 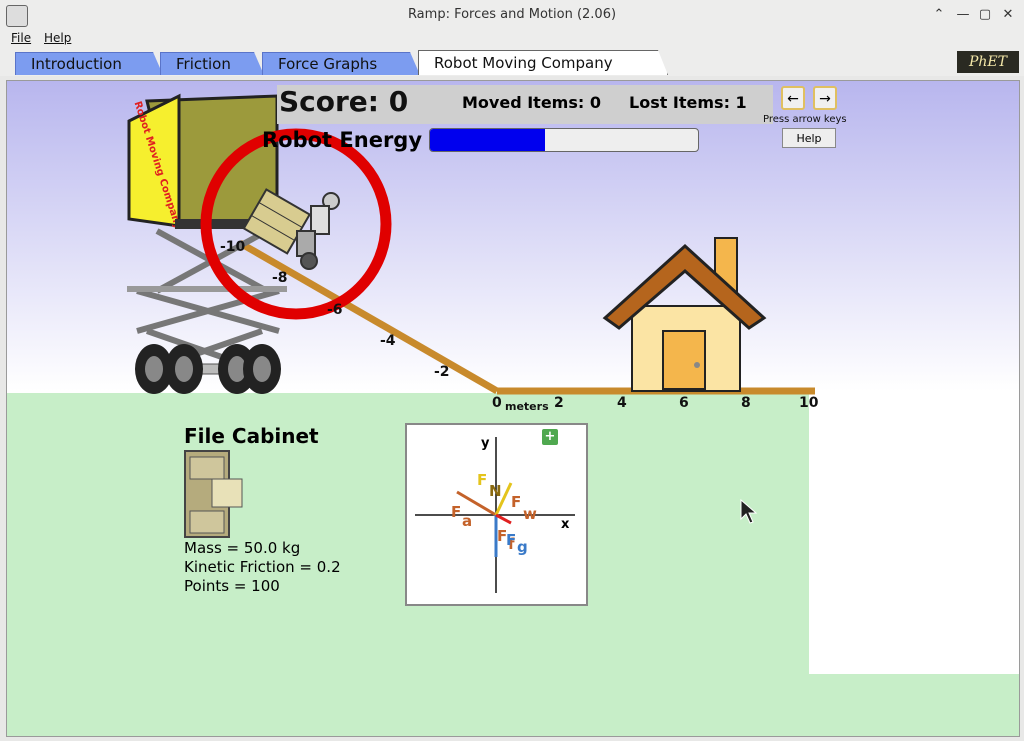 What do you see at coordinates (442, 372) in the screenshot?
I see `ruler-tick: -2` at bounding box center [442, 372].